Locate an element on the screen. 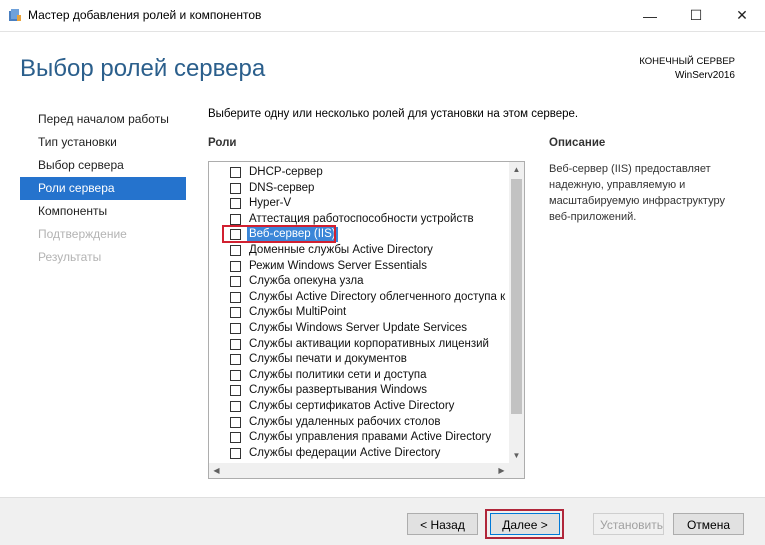  role-label: Служба опекуна узла is located at coordinates (306, 281).